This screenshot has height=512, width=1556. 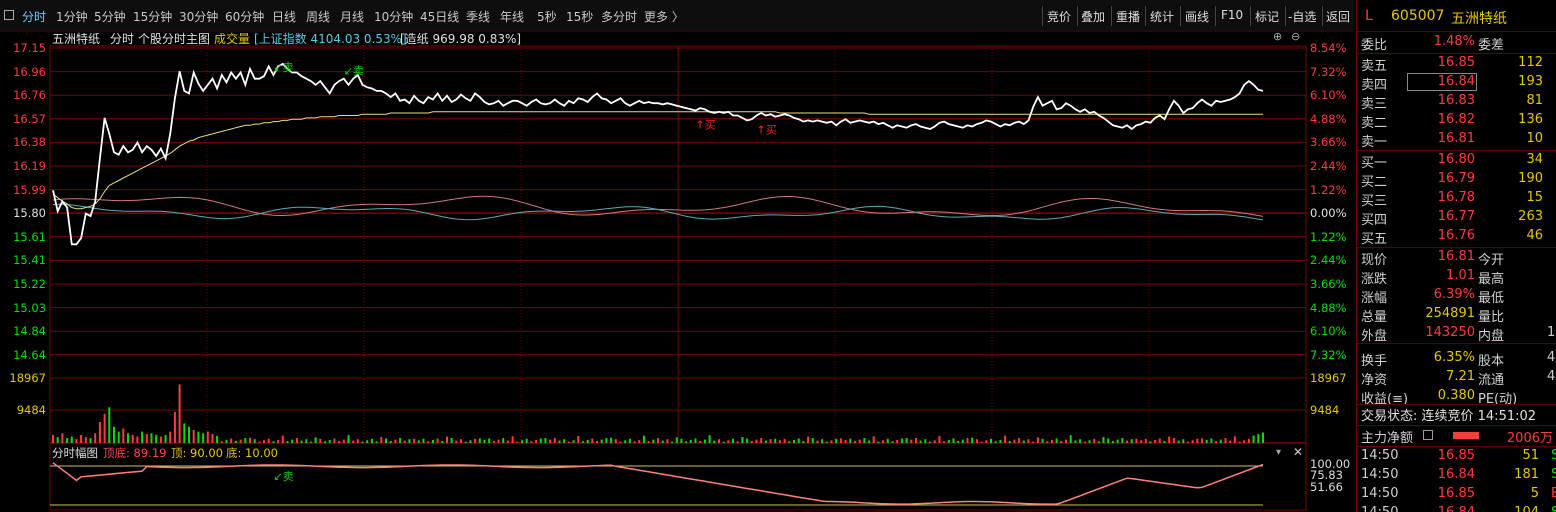 I want to click on tick-price: 16.84, so click(x=1456, y=474).